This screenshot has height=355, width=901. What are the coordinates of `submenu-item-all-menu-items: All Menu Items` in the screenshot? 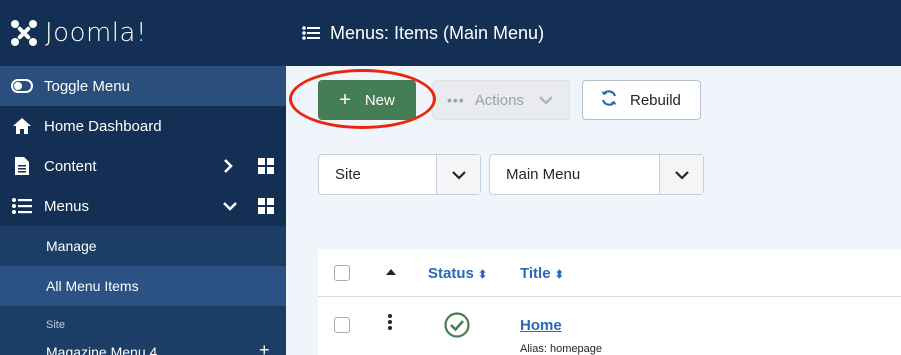 It's located at (143, 286).